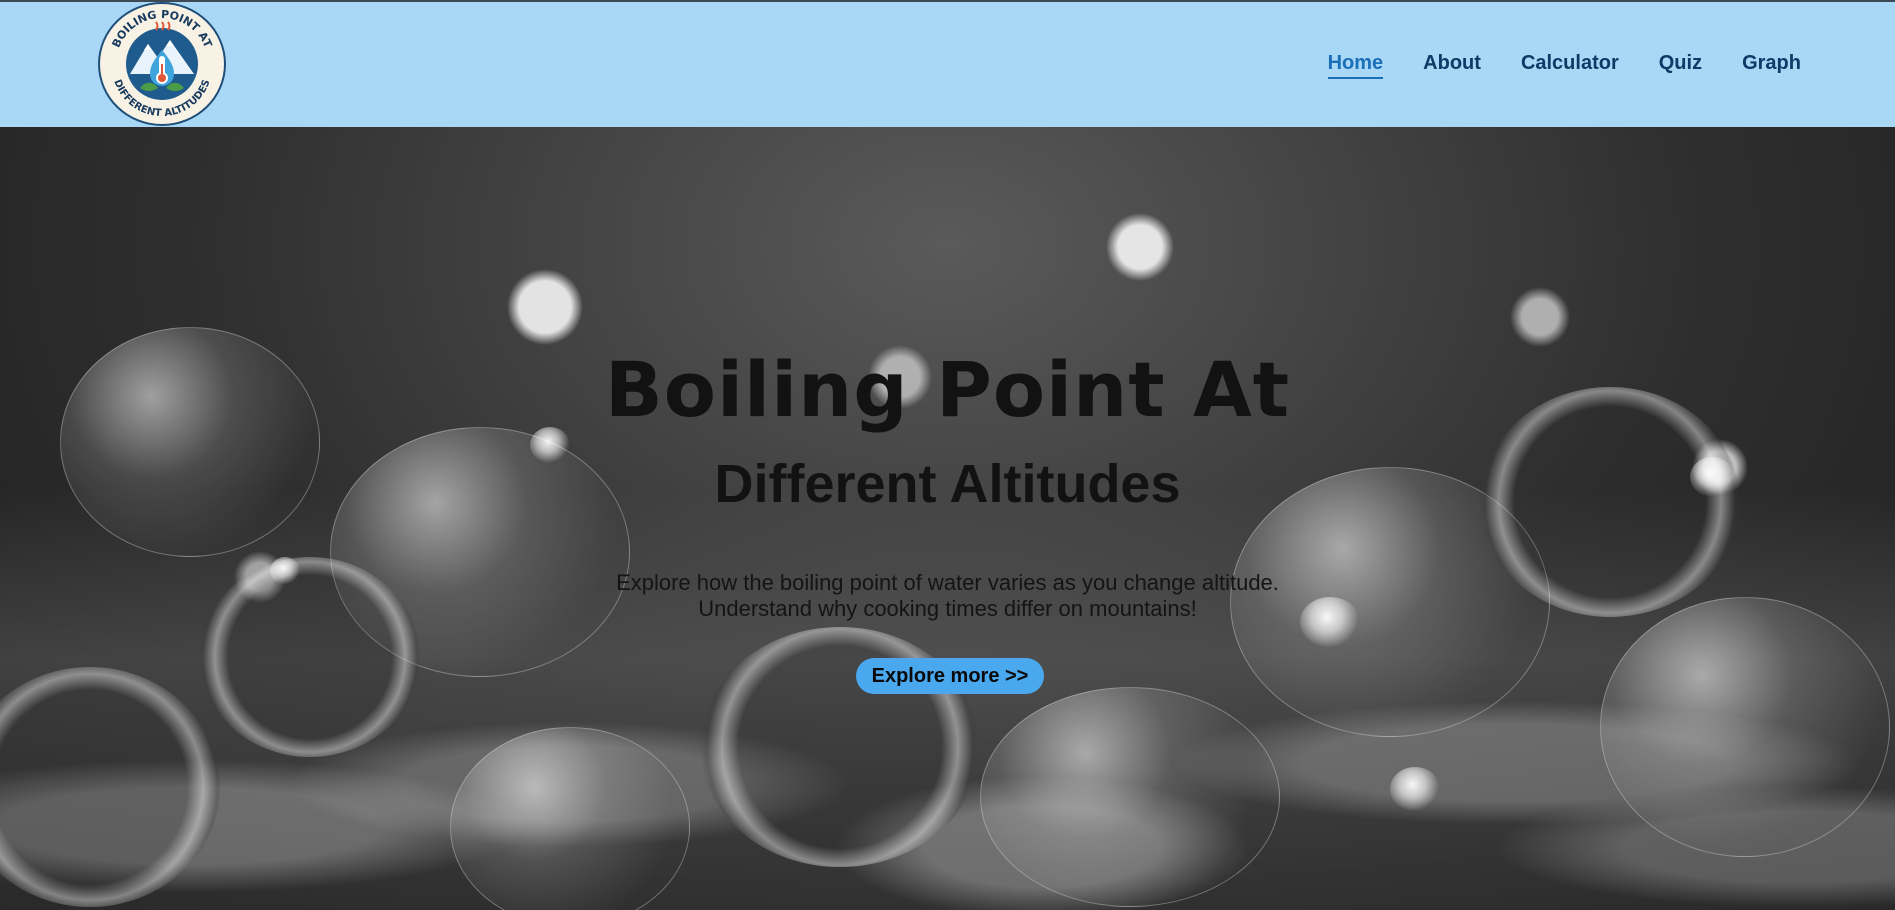 The image size is (1895, 910). What do you see at coordinates (1680, 65) in the screenshot?
I see `nav-quiz-link: Quiz` at bounding box center [1680, 65].